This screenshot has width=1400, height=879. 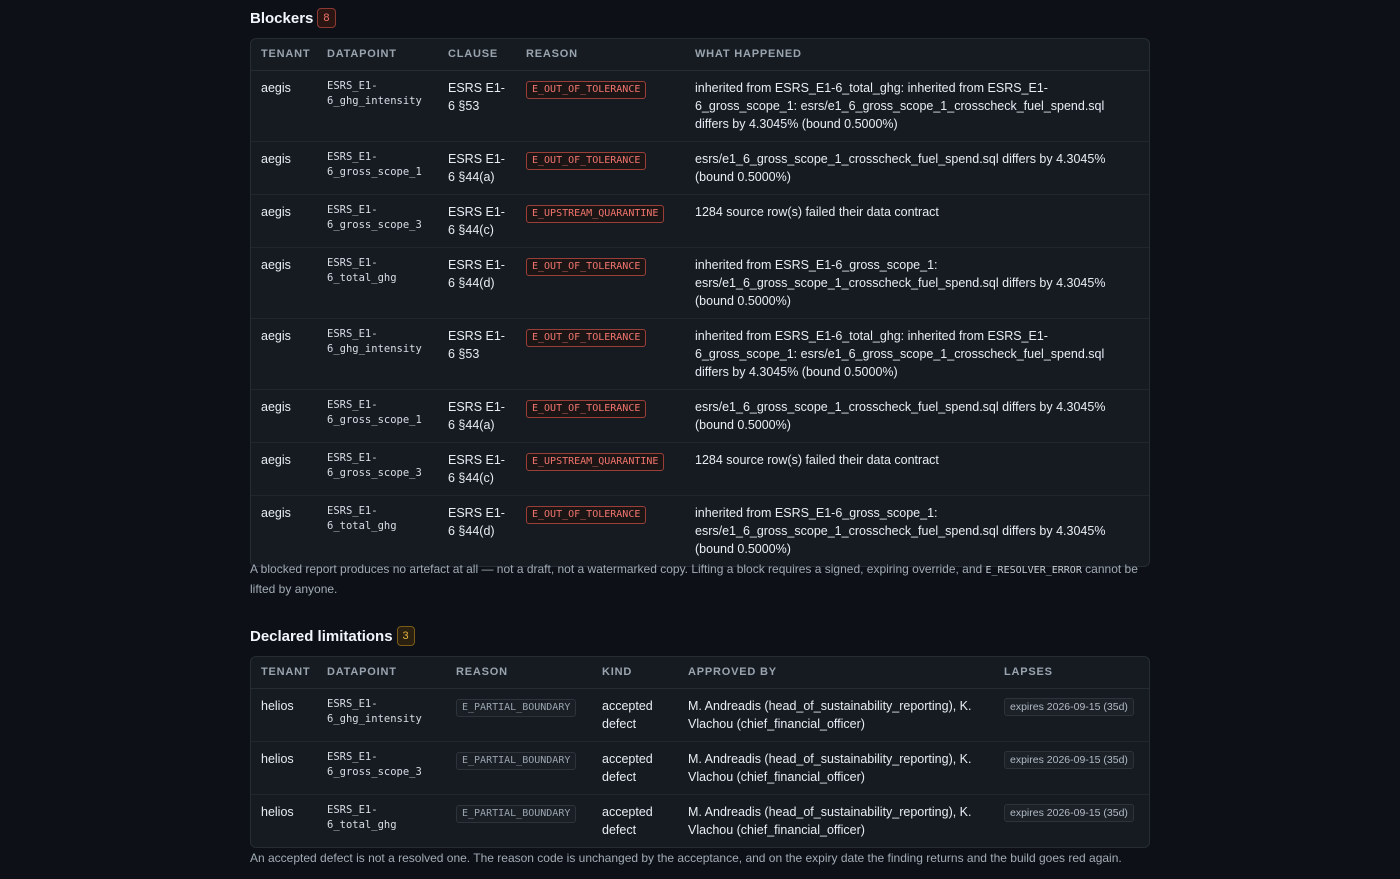 I want to click on column-header: CLAUSE, so click(x=477, y=55).